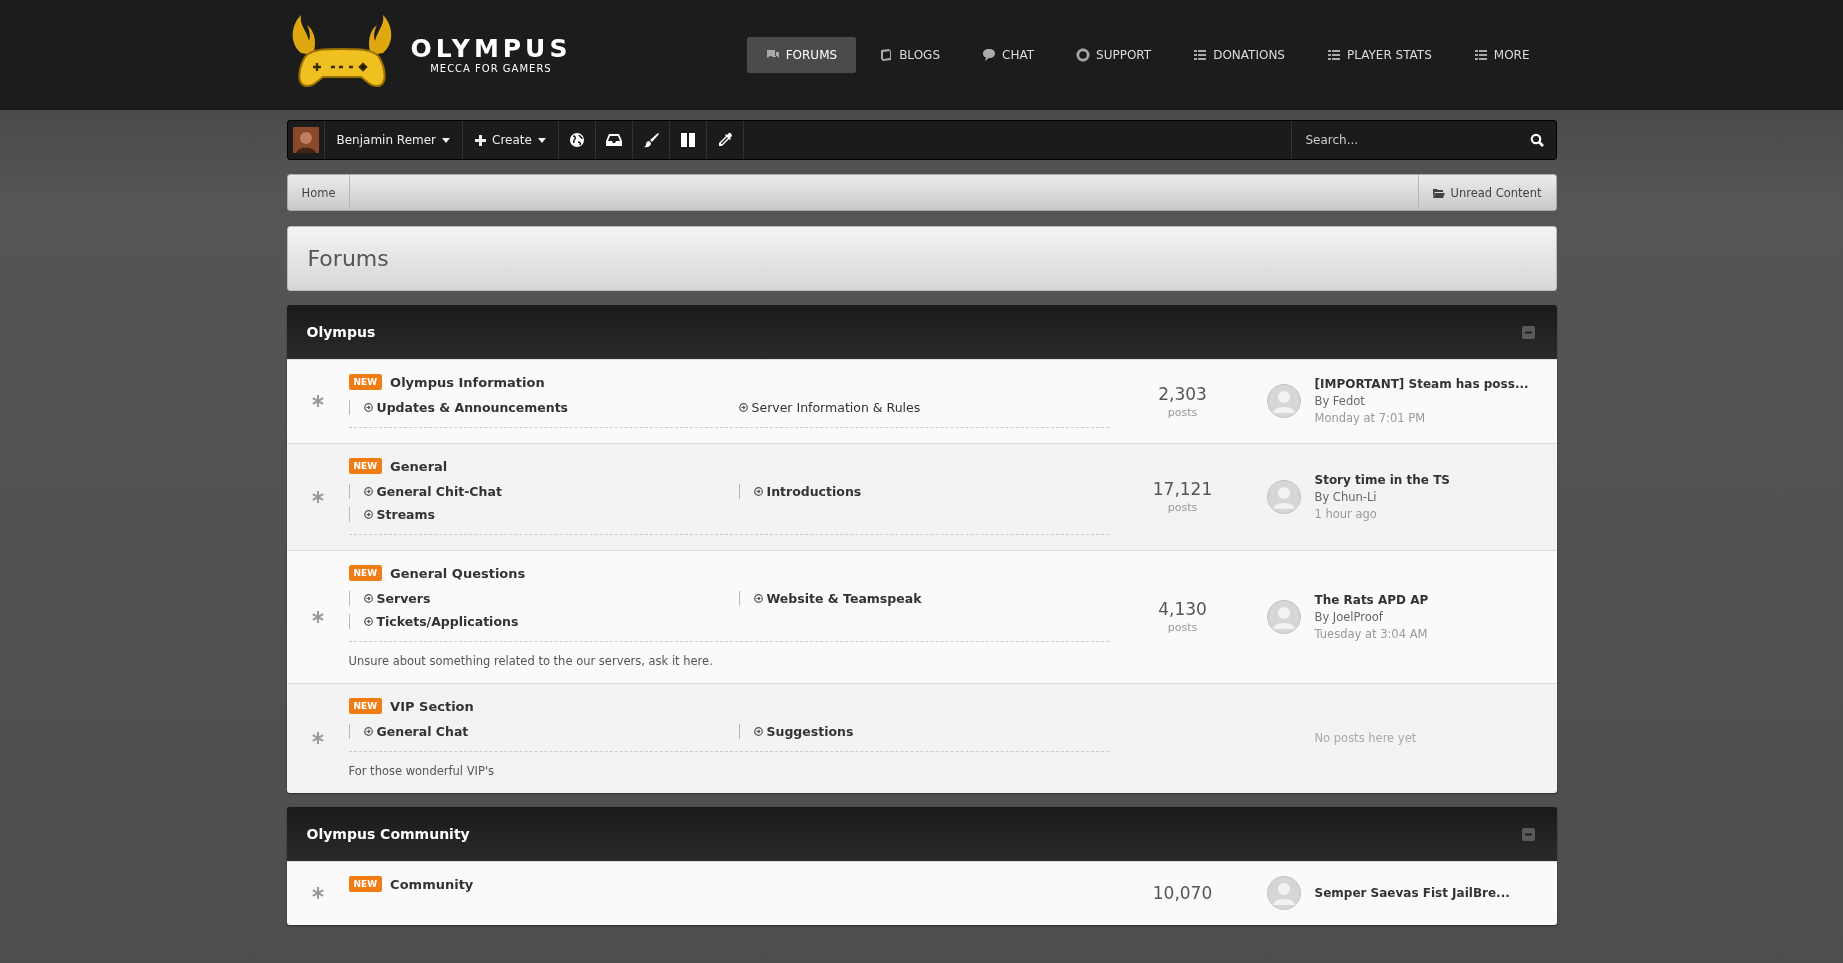 The width and height of the screenshot is (1843, 963). I want to click on inbox-icon, so click(613, 140).